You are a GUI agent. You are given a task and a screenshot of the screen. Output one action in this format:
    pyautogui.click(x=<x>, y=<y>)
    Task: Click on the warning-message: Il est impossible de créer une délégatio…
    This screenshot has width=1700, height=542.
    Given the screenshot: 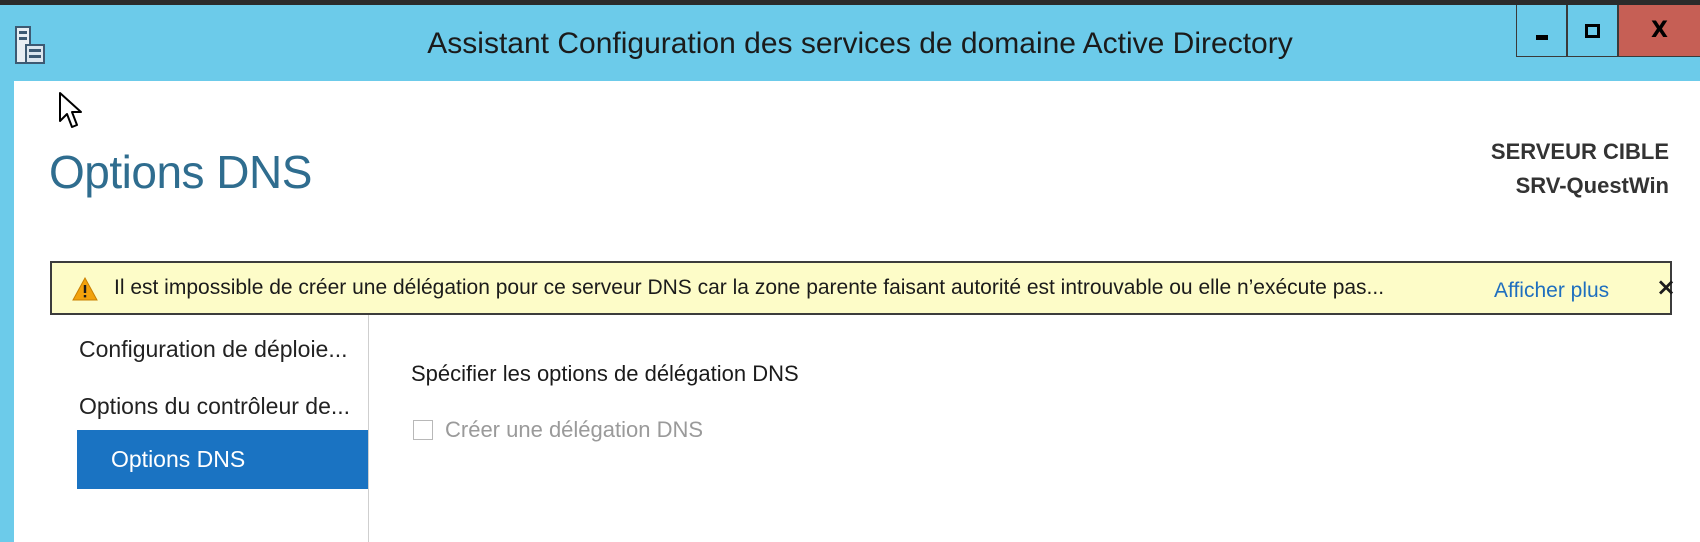 What is the action you would take?
    pyautogui.click(x=749, y=287)
    